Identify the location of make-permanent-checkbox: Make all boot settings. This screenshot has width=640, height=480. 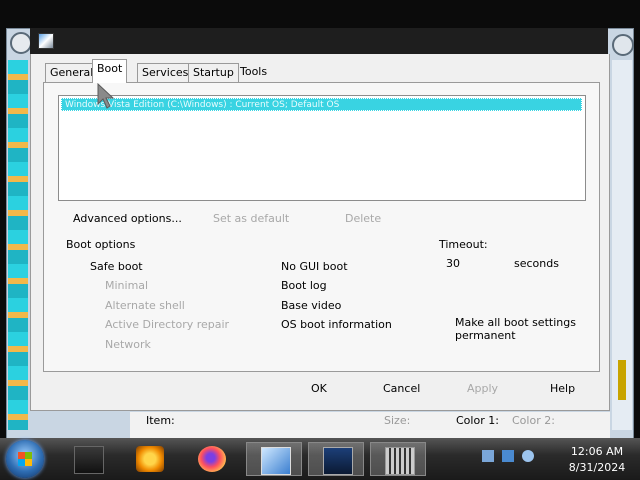
(515, 322).